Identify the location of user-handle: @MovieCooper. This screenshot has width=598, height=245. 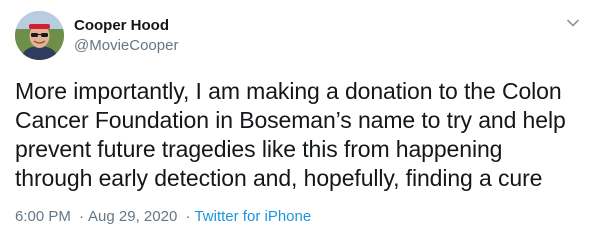
(126, 46).